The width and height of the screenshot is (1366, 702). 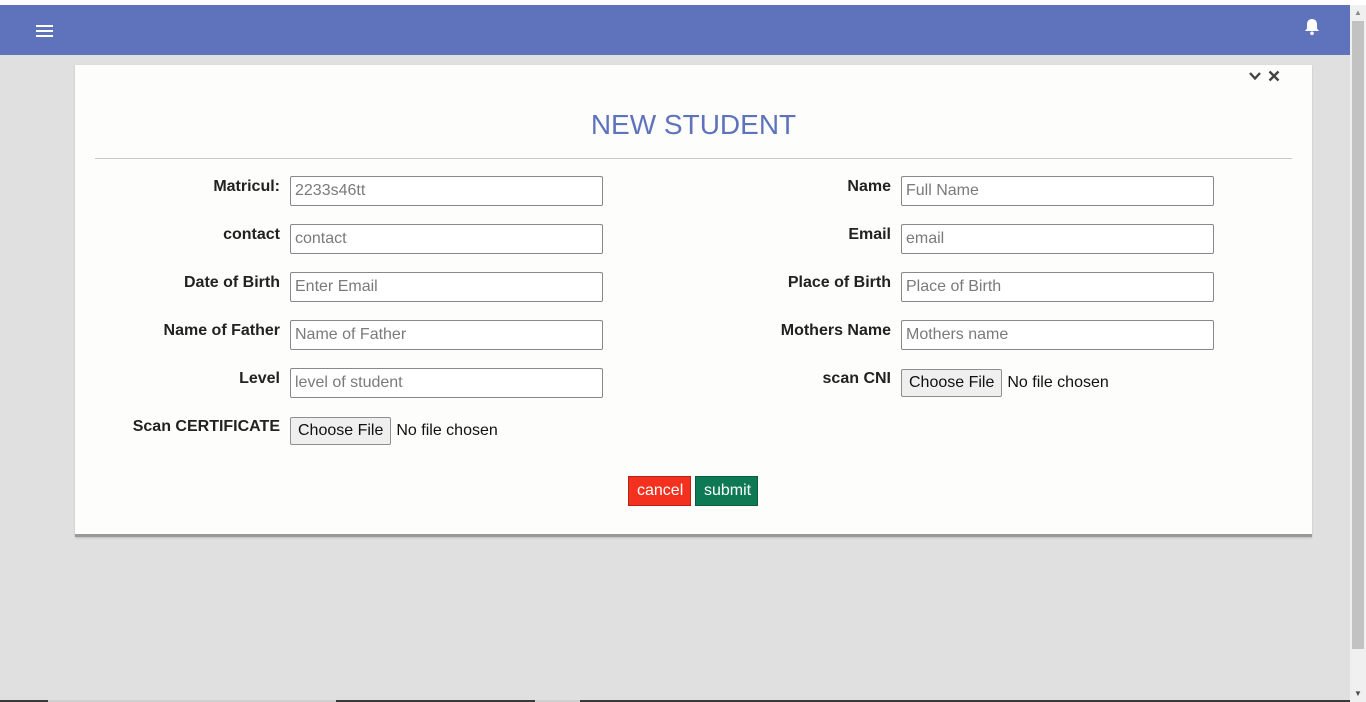 What do you see at coordinates (447, 430) in the screenshot?
I see `scan-certificate-file-status: No file chosen` at bounding box center [447, 430].